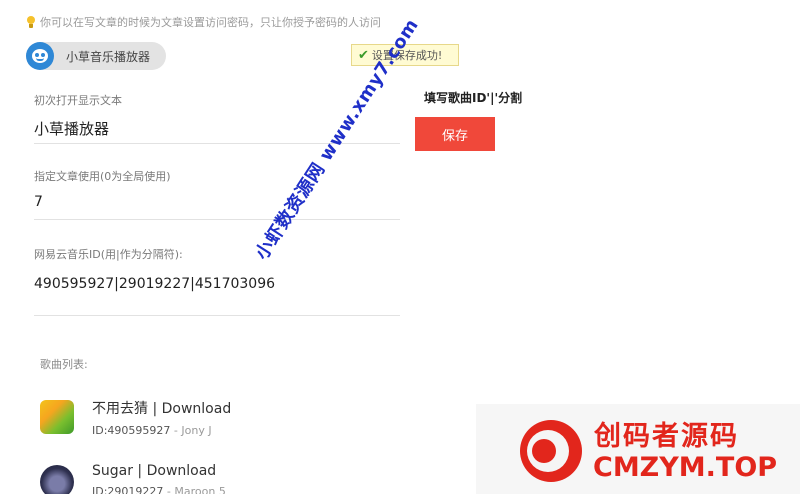 This screenshot has height=494, width=800. What do you see at coordinates (108, 254) in the screenshot?
I see `song-ids-label: 网易云音乐ID(用|作为分隔符):` at bounding box center [108, 254].